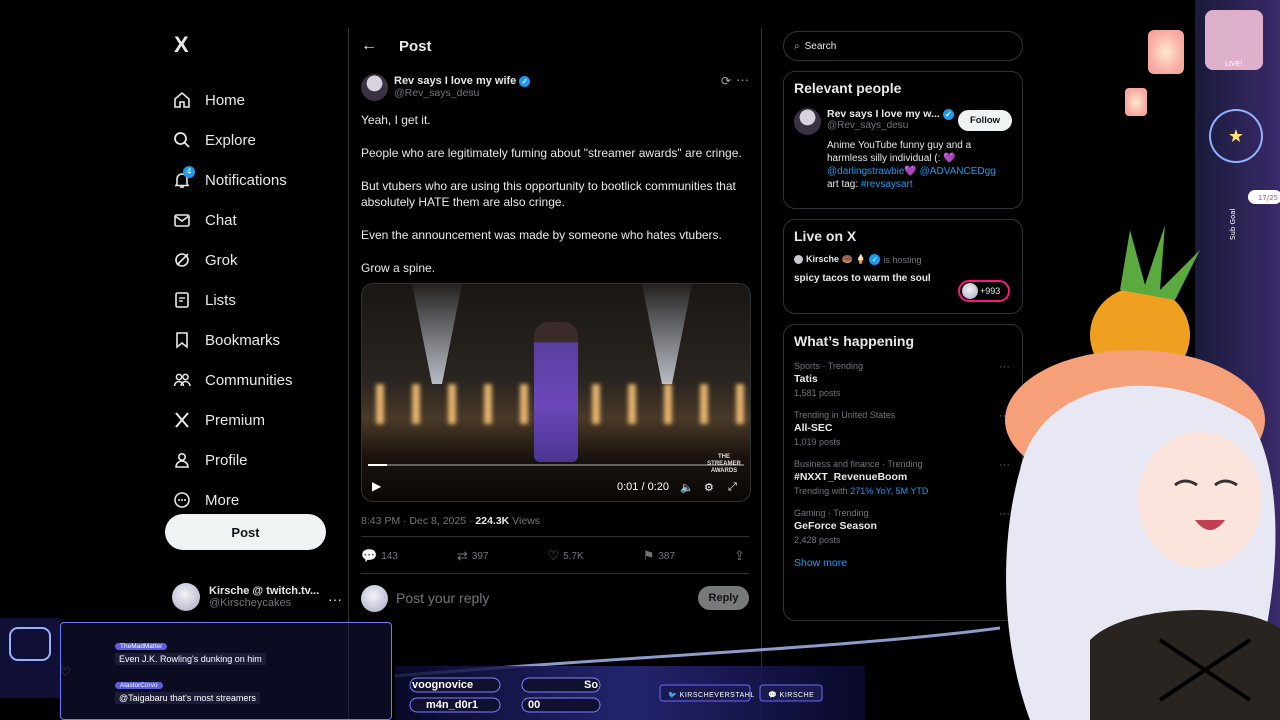 This screenshot has width=1280, height=720. Describe the element at coordinates (591, 685) in the screenshot. I see `hud-value: So` at that location.